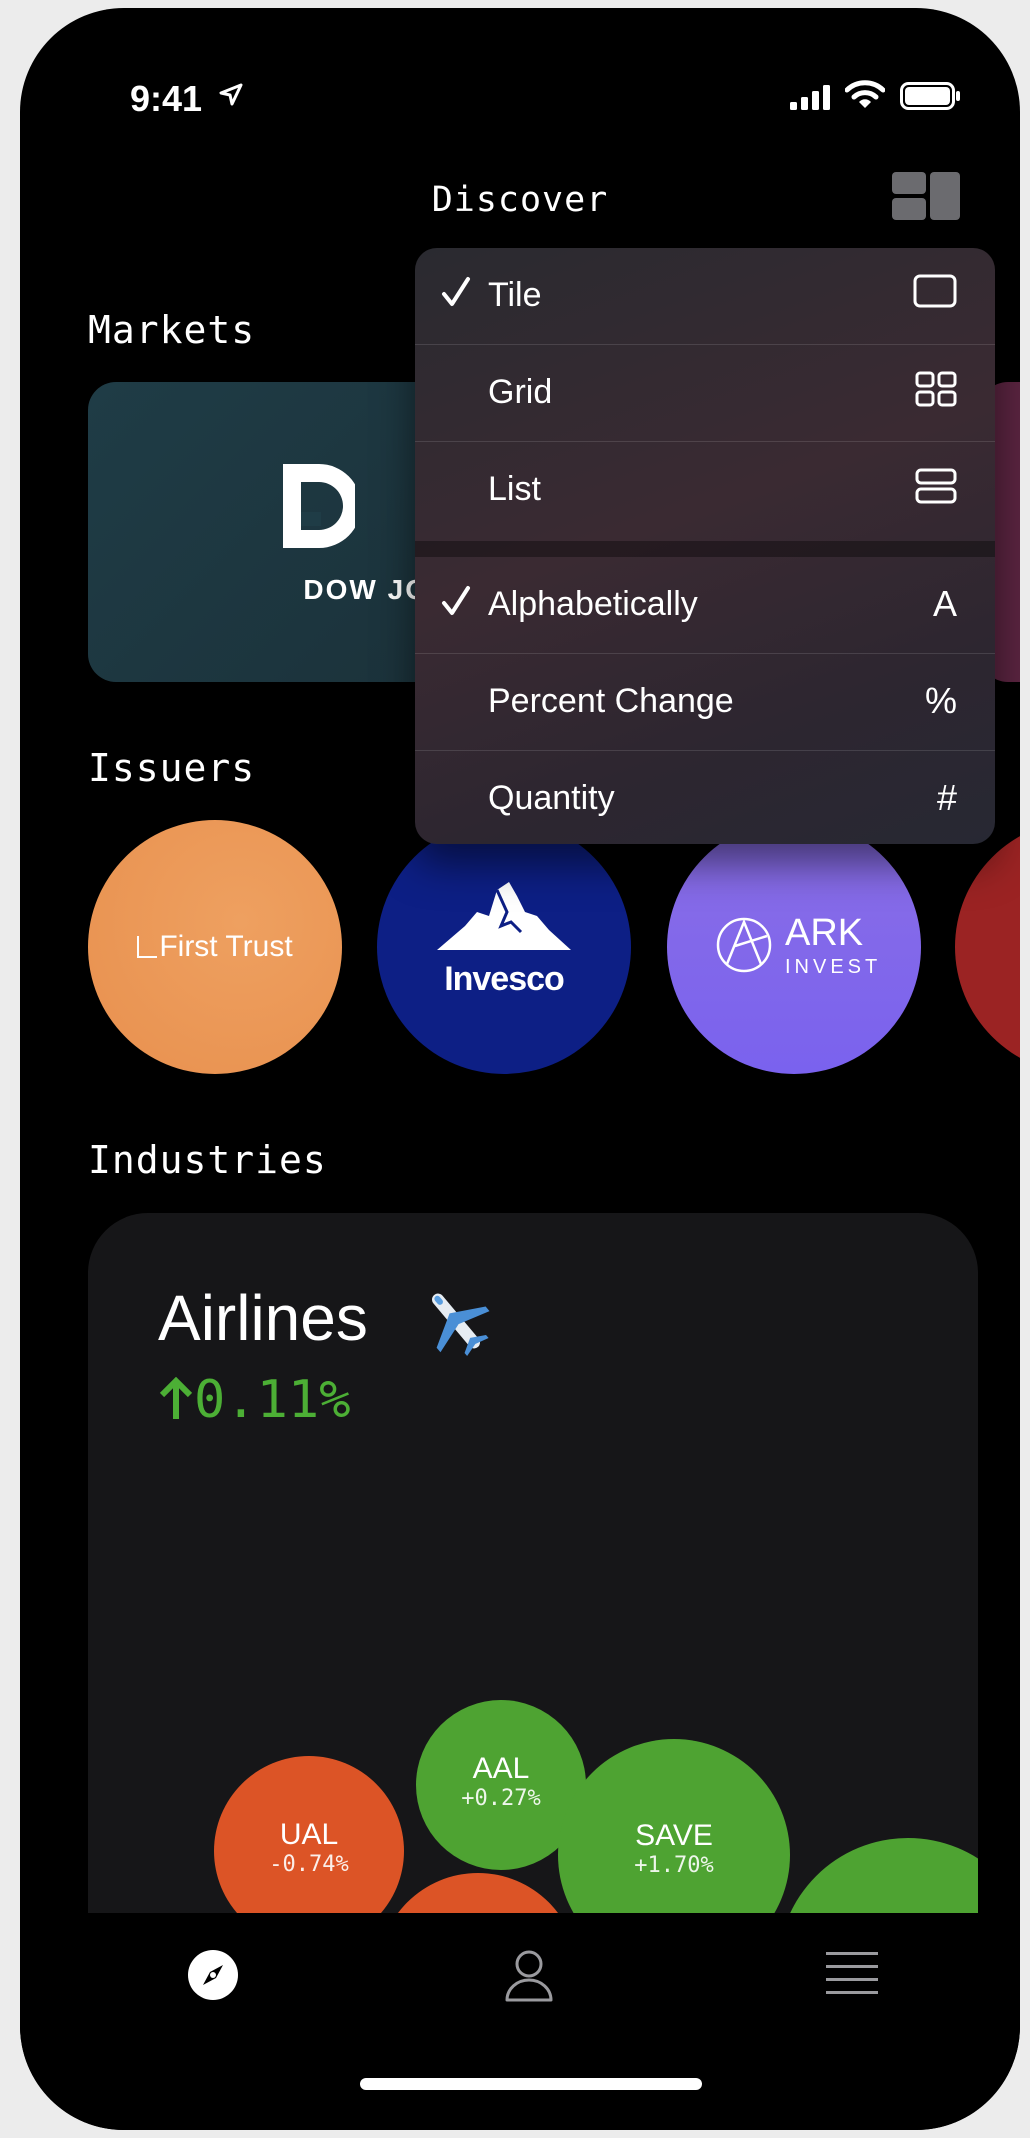 This screenshot has width=1030, height=2138. I want to click on menu-icon, so click(852, 1973).